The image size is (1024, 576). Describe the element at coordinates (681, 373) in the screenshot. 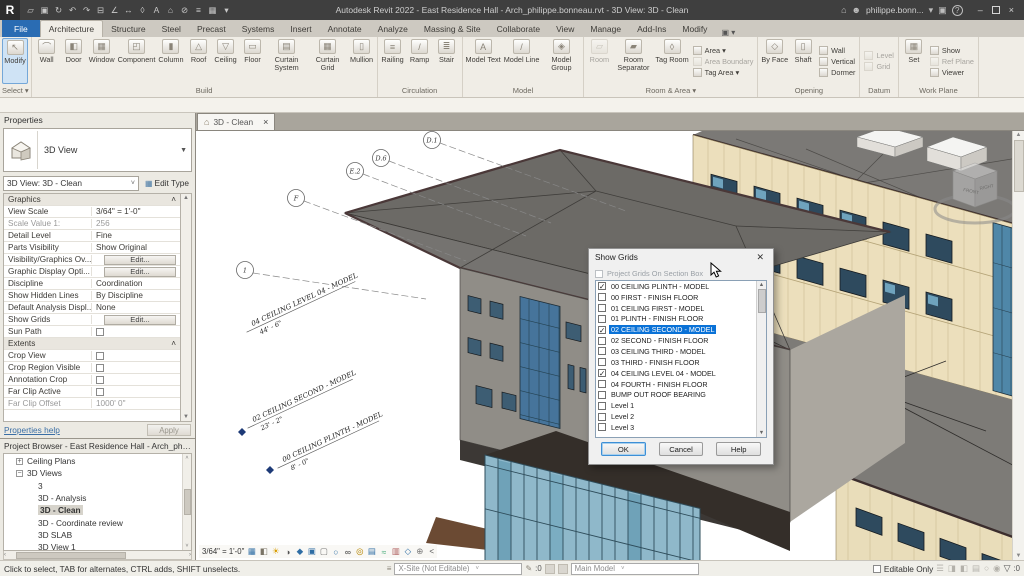

I see `grid-item-04-ceiling-level-04-model: ✓ 04 CEILING LEVEL 04 - MODEL` at that location.